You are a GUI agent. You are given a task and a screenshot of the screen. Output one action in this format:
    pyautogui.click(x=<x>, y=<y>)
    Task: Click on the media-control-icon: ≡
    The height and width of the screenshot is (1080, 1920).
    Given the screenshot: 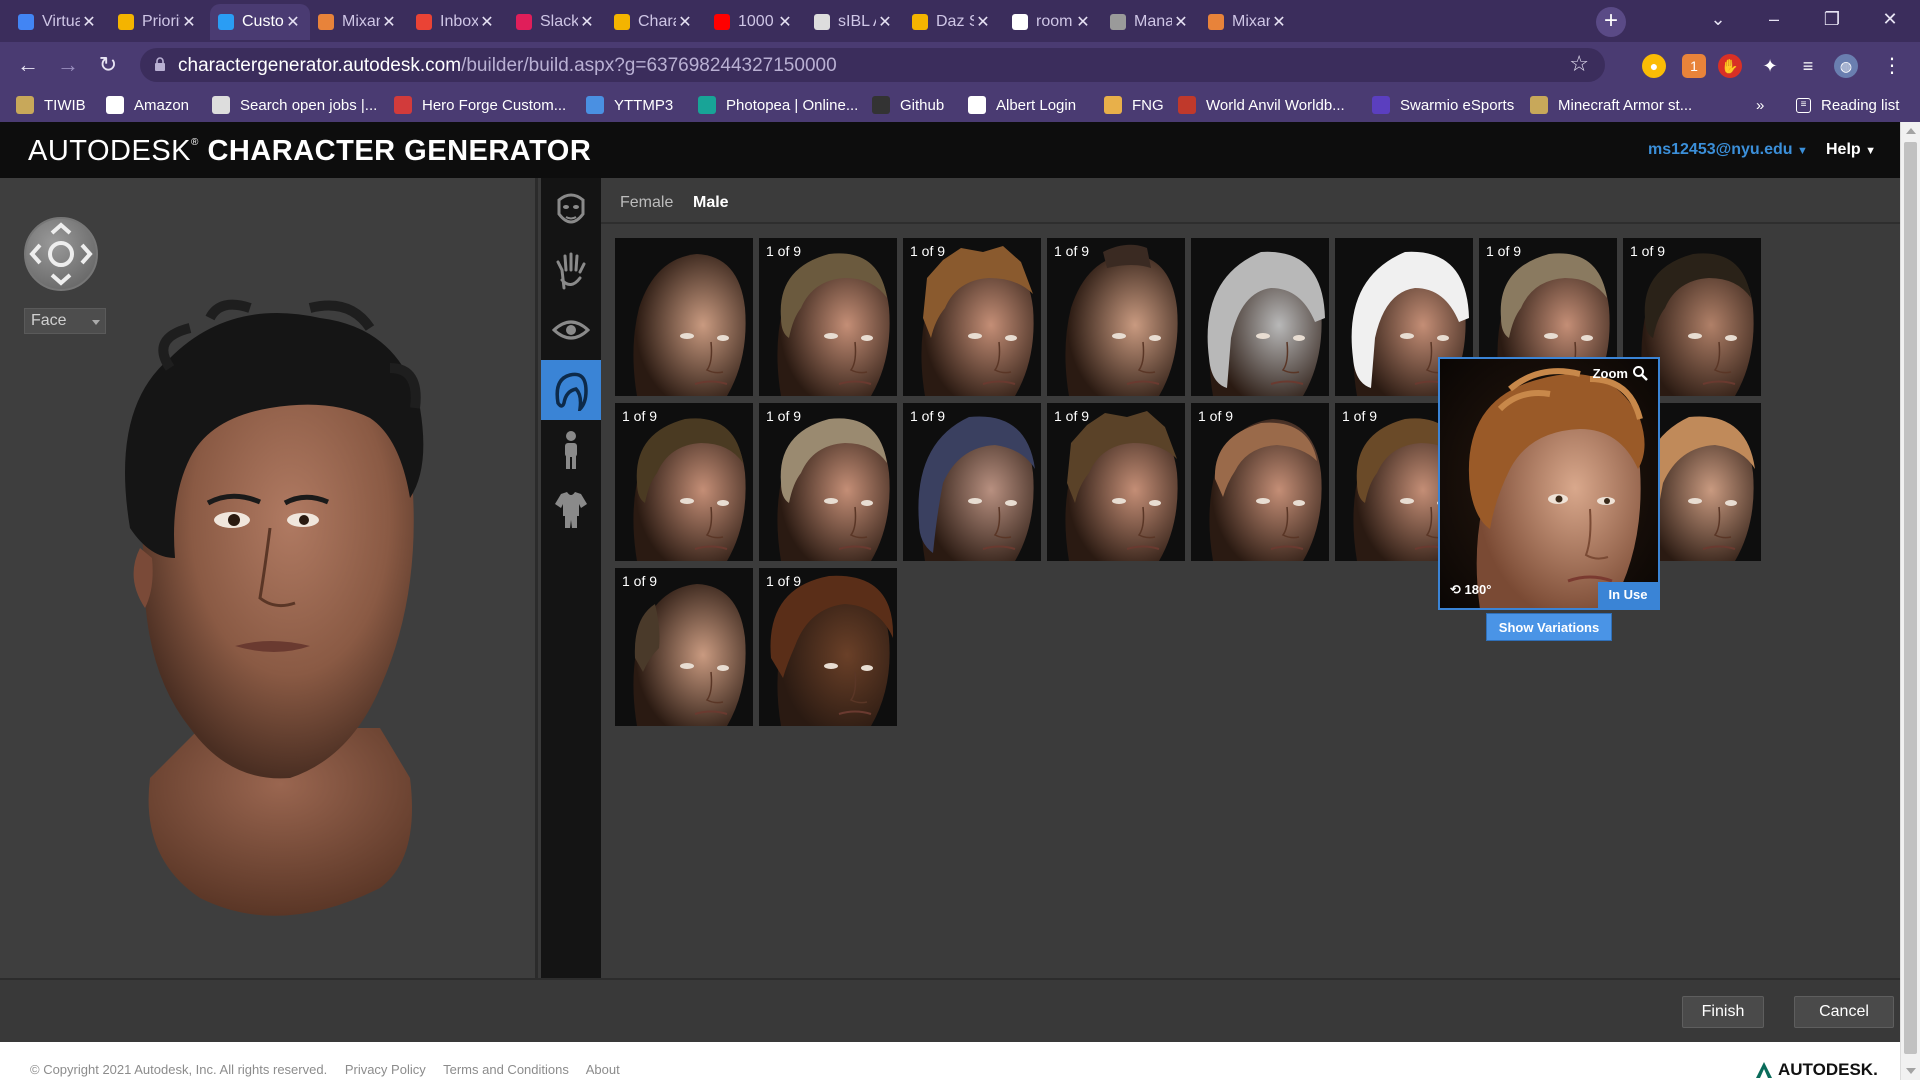 What is the action you would take?
    pyautogui.click(x=1808, y=66)
    